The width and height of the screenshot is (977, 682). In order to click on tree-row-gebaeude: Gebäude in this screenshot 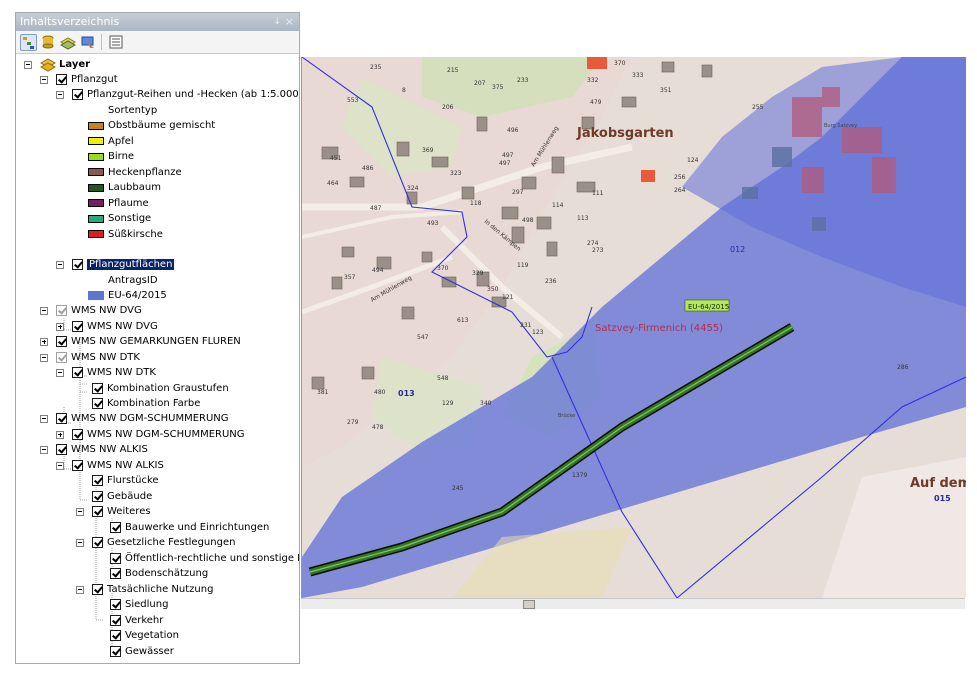, I will do `click(122, 496)`.